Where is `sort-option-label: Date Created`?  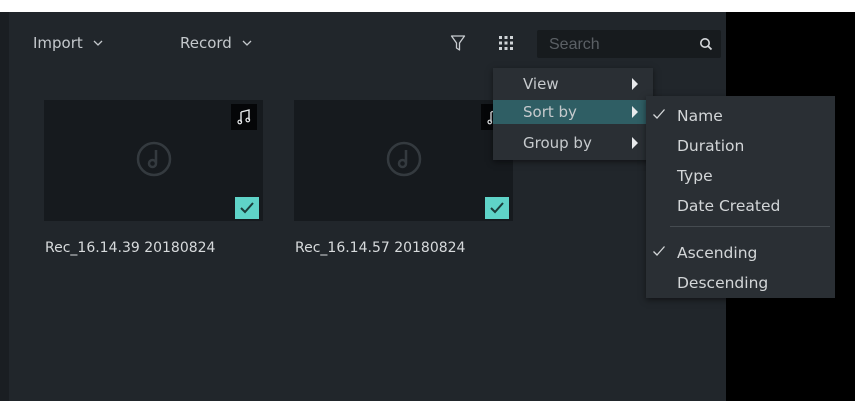 sort-option-label: Date Created is located at coordinates (729, 206).